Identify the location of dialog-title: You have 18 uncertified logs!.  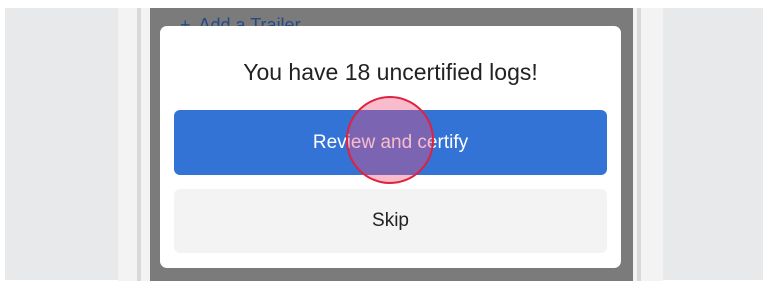
(390, 72).